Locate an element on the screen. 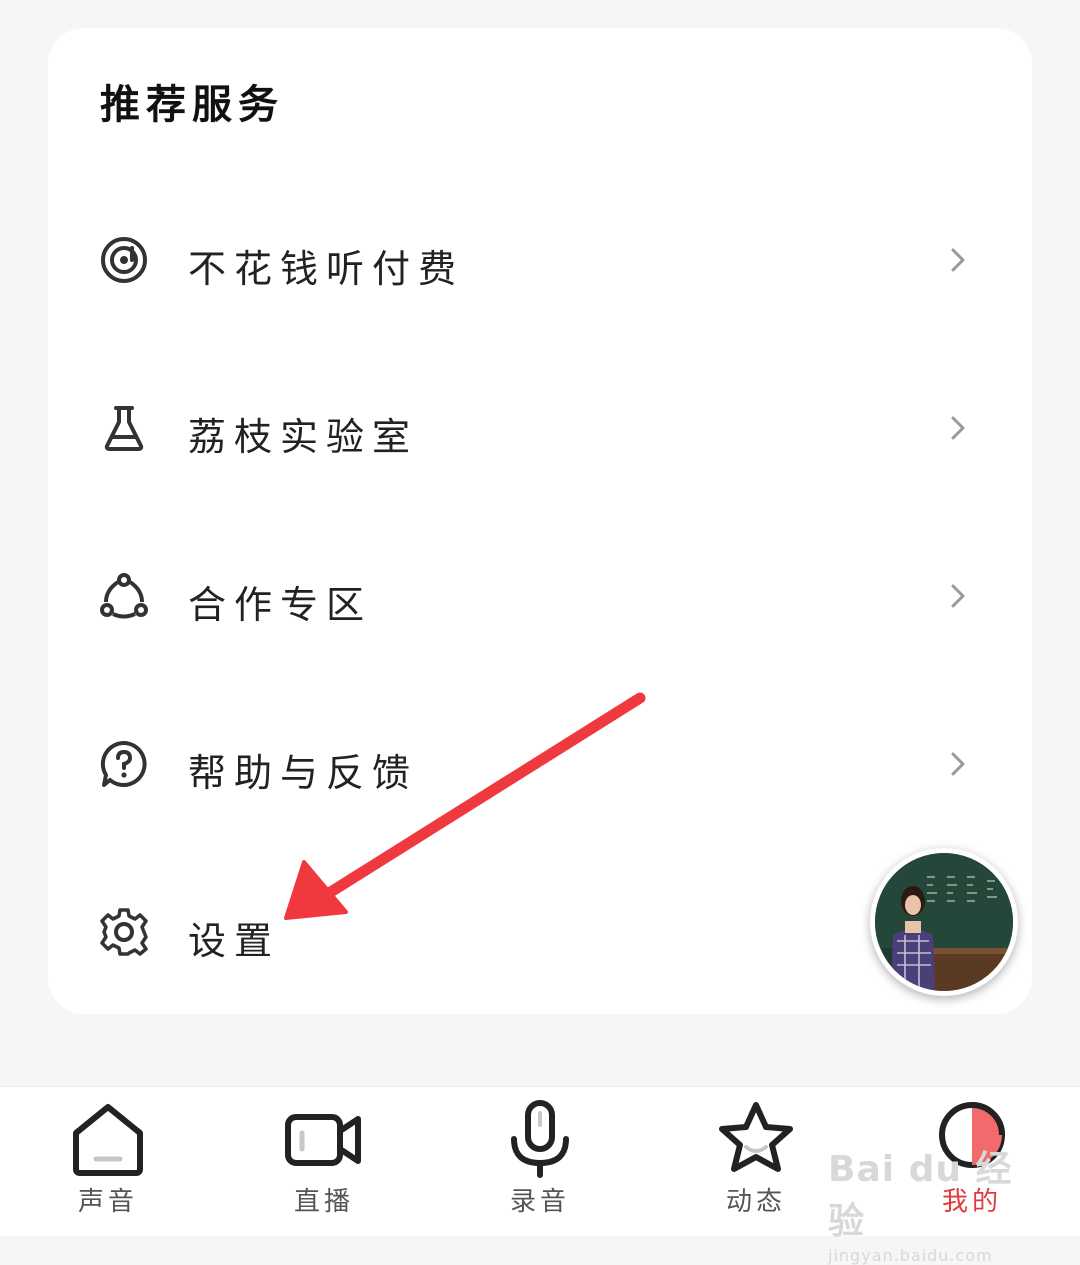 The image size is (1080, 1265). menu-item-help-feedback: 帮助与反馈 is located at coordinates (540, 764).